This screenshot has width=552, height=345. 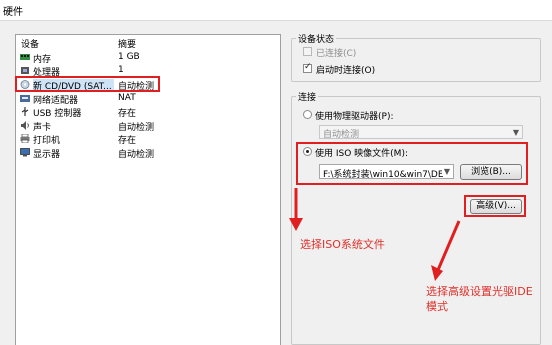 I want to click on device-row-network-adapter: 网络适配器 NAT, so click(x=148, y=99).